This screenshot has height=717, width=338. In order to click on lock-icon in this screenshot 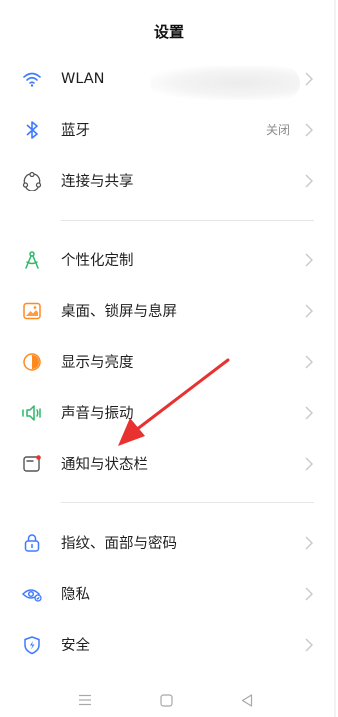, I will do `click(32, 543)`.